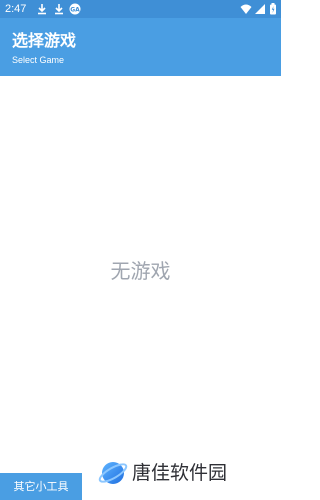  What do you see at coordinates (16, 9) in the screenshot?
I see `status-time: 2:47` at bounding box center [16, 9].